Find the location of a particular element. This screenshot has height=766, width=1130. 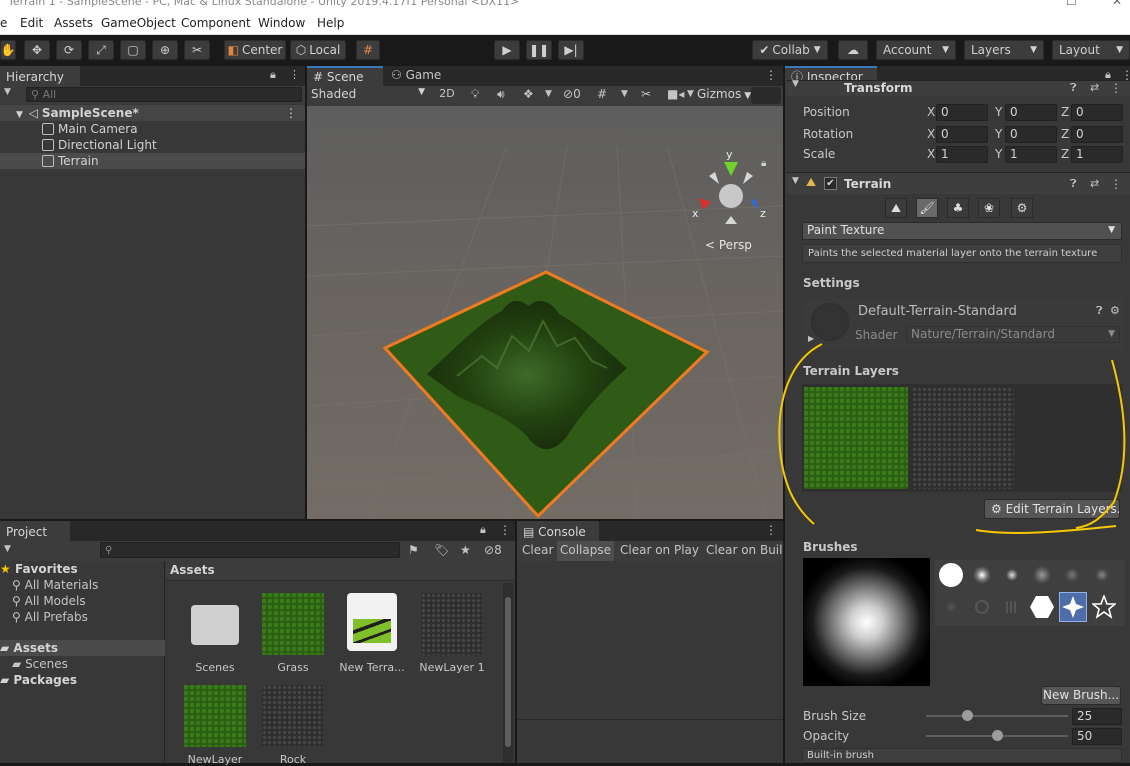

projection-label: < Persp is located at coordinates (728, 245).